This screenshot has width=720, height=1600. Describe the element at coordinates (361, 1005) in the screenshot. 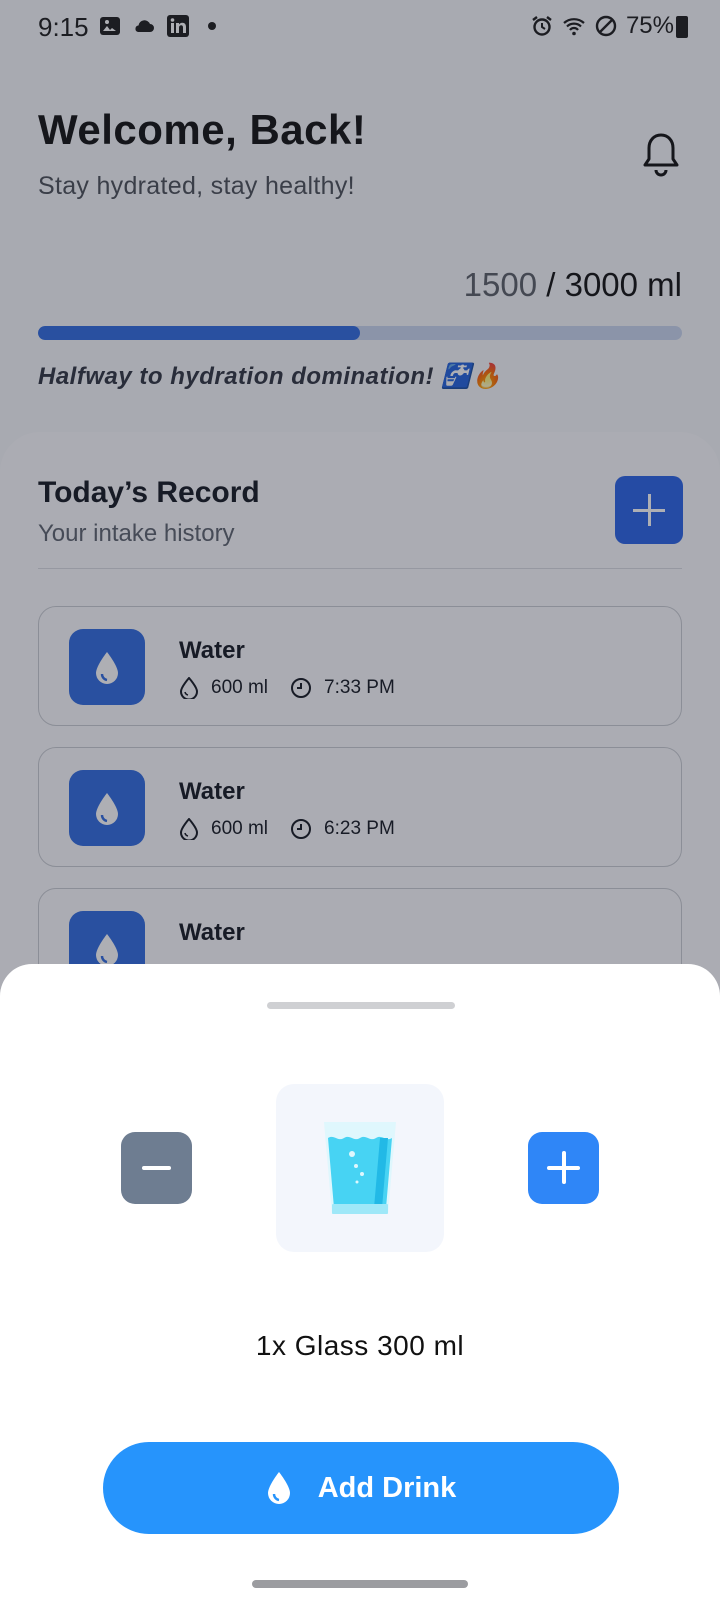

I see `sheet-drag-handle` at that location.